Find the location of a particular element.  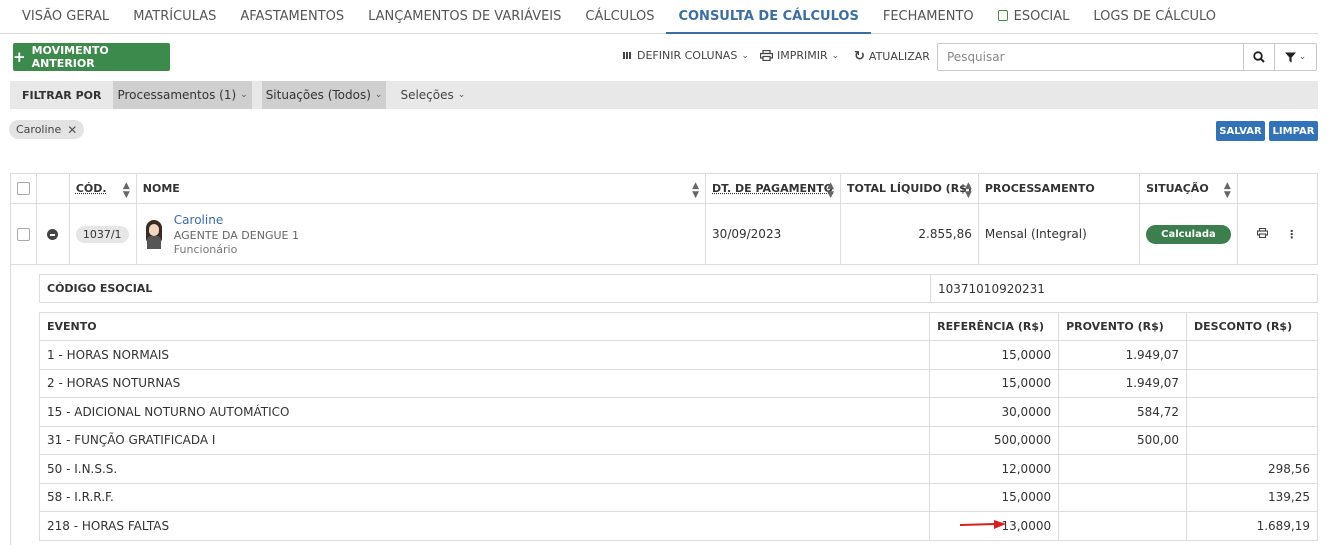

filter-chip-label: Caroline is located at coordinates (39, 129).